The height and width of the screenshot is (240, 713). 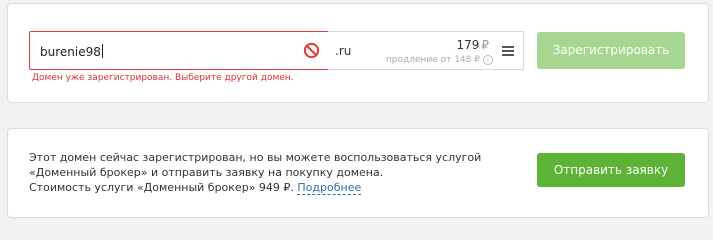 I want to click on price: 179 ₽, so click(x=472, y=45).